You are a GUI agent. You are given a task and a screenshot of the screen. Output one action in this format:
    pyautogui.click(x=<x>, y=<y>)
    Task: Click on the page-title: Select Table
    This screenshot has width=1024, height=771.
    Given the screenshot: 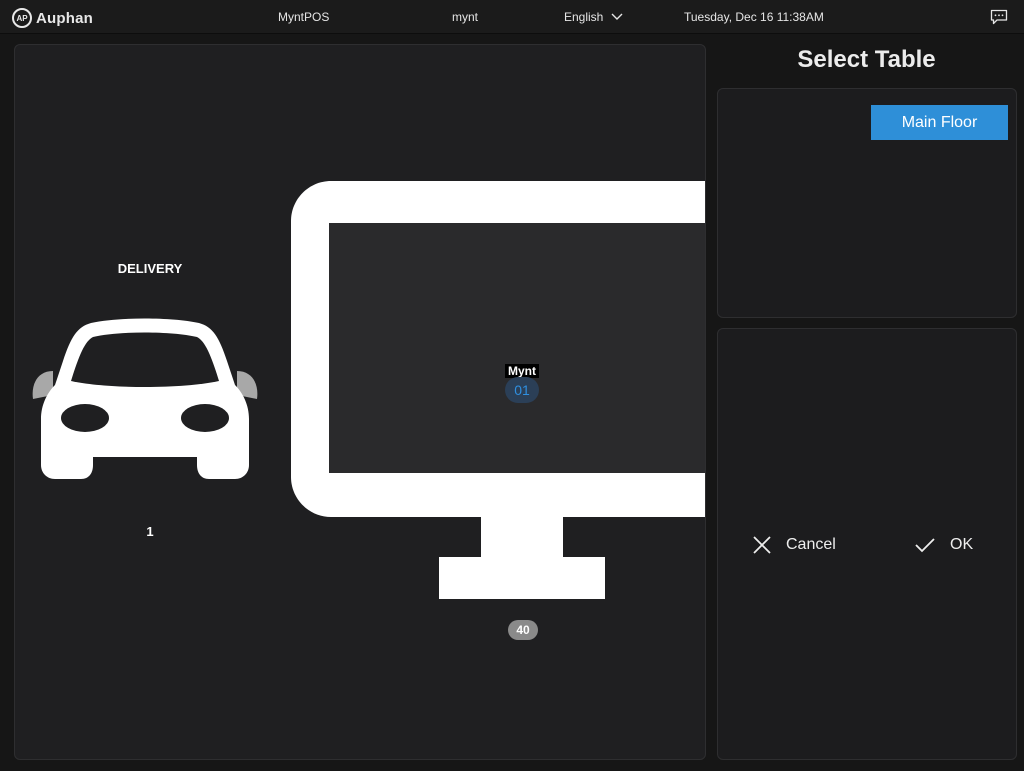 What is the action you would take?
    pyautogui.click(x=866, y=59)
    